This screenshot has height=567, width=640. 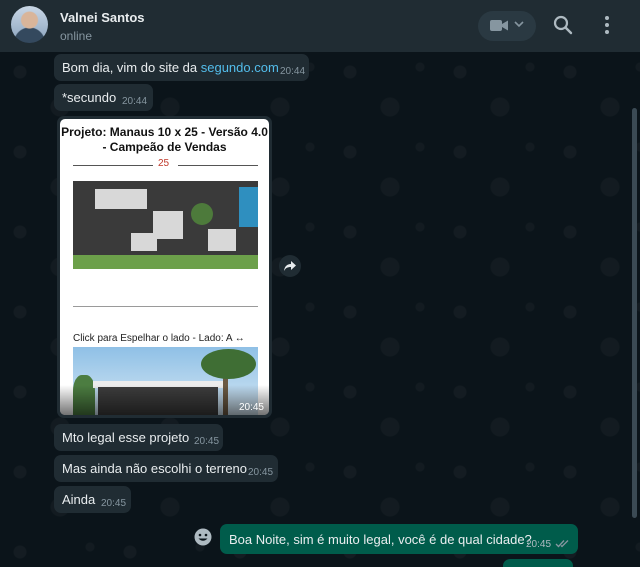 What do you see at coordinates (170, 67) in the screenshot?
I see `message-text: Bom dia, vim do site da segundo.com` at bounding box center [170, 67].